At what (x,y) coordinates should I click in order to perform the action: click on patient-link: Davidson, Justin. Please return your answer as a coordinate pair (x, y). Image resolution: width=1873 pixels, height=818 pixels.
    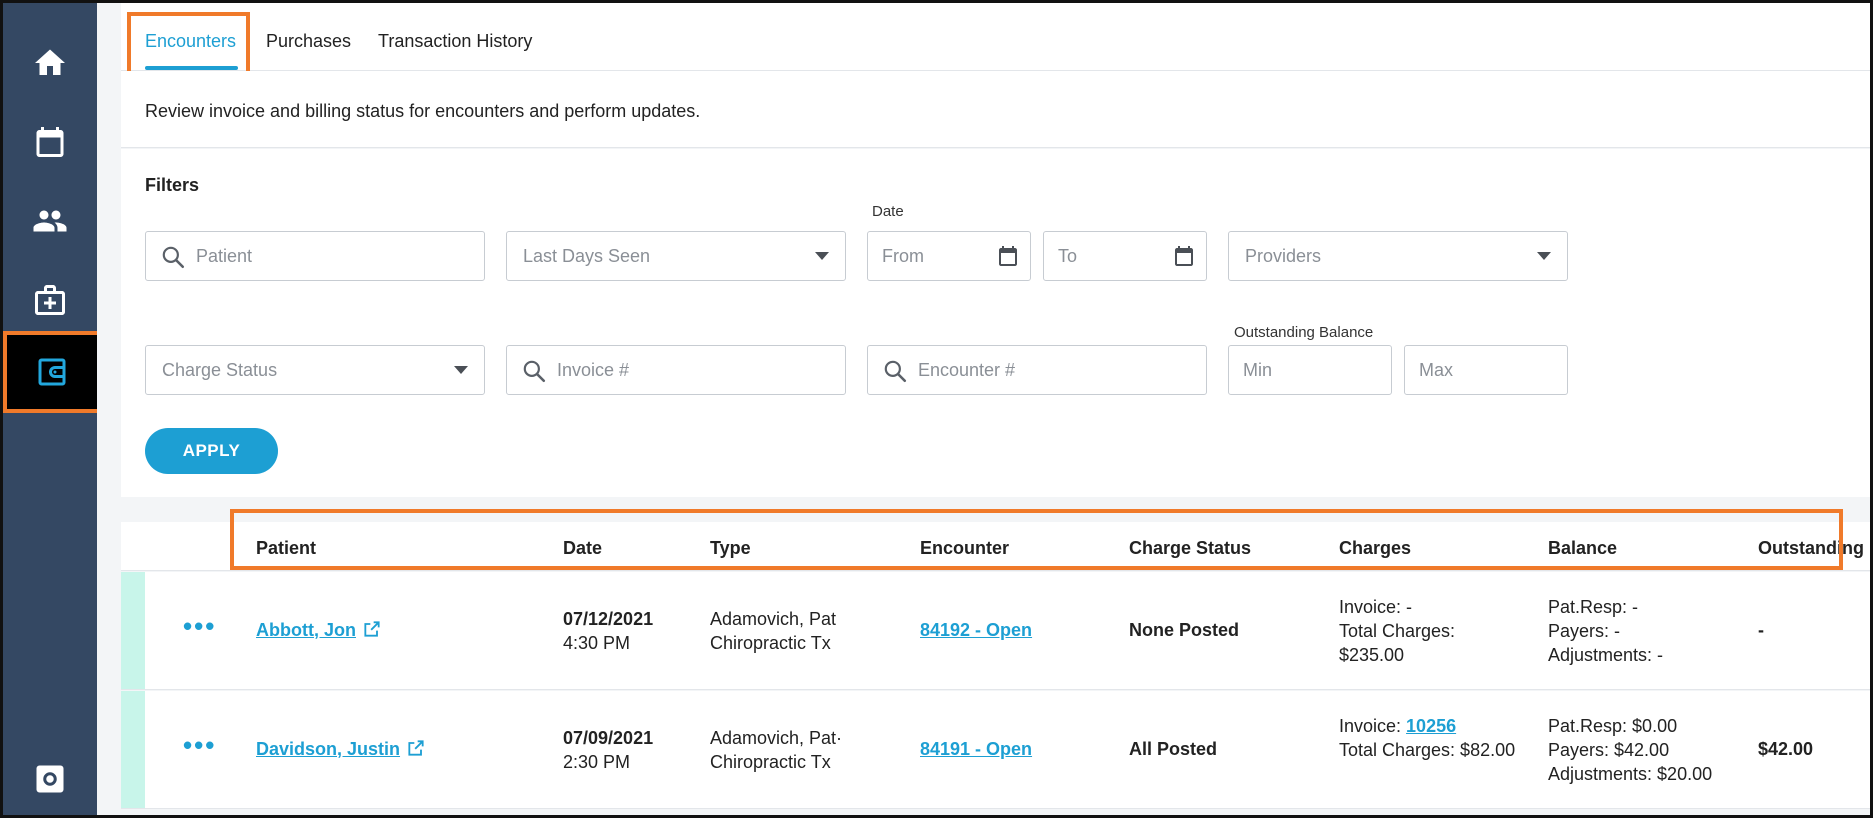
    Looking at the image, I should click on (341, 749).